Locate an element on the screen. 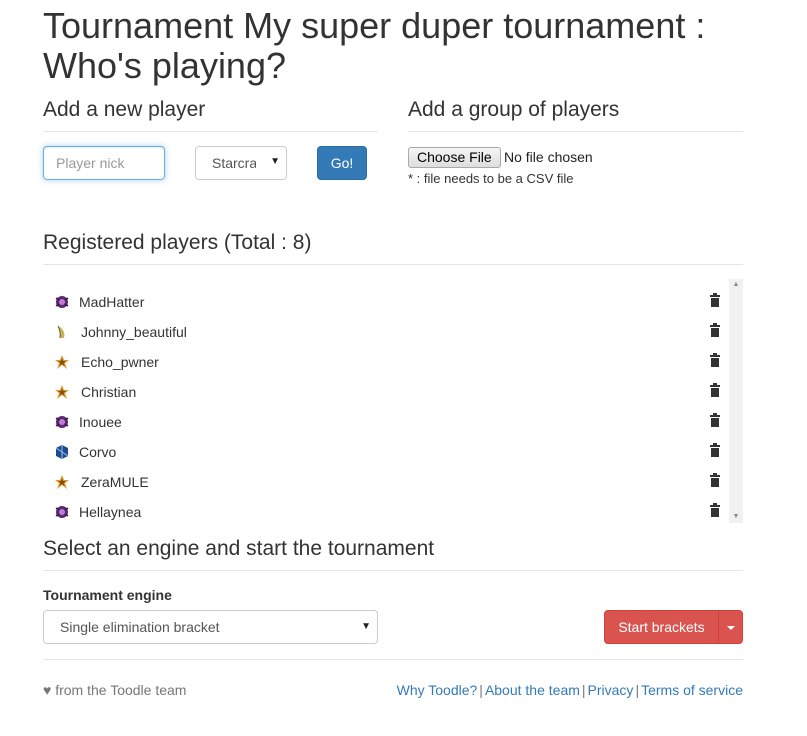  terran-race-icon is located at coordinates (62, 452).